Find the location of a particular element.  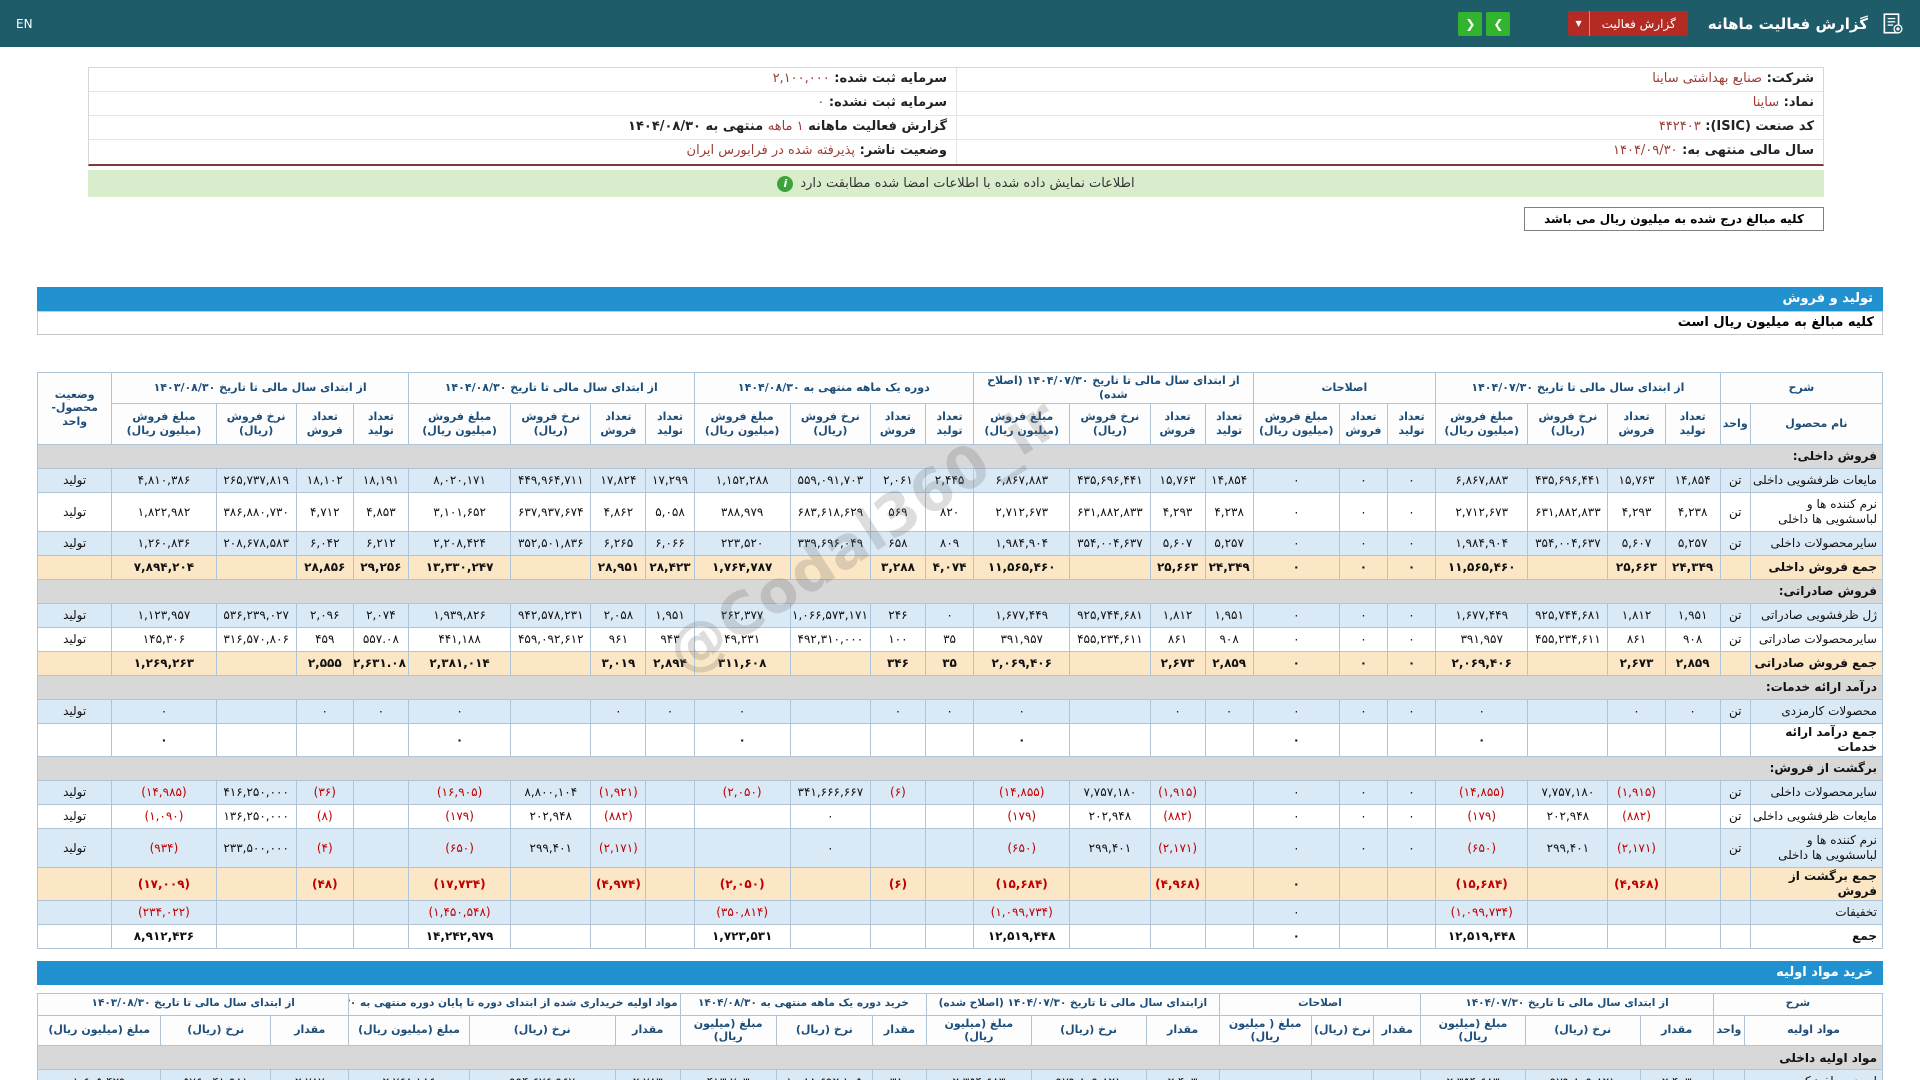

info-label: منتهی به ۱۴۰۴/۰۸/۳۰ is located at coordinates (698, 126).